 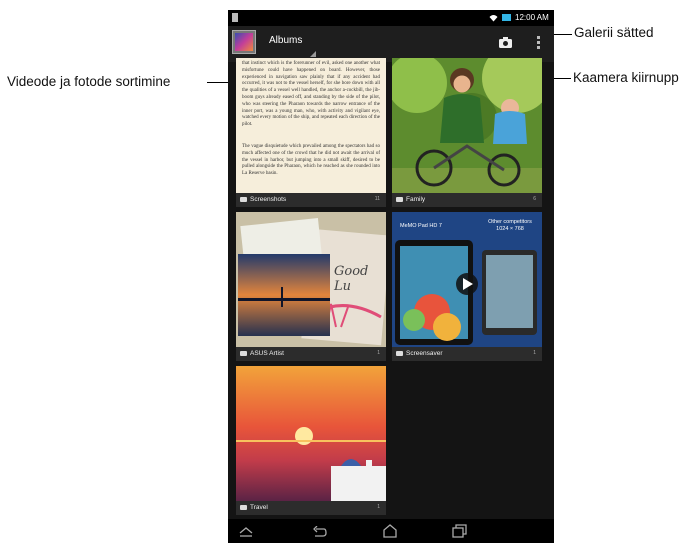 I want to click on home-icon, so click(x=390, y=531).